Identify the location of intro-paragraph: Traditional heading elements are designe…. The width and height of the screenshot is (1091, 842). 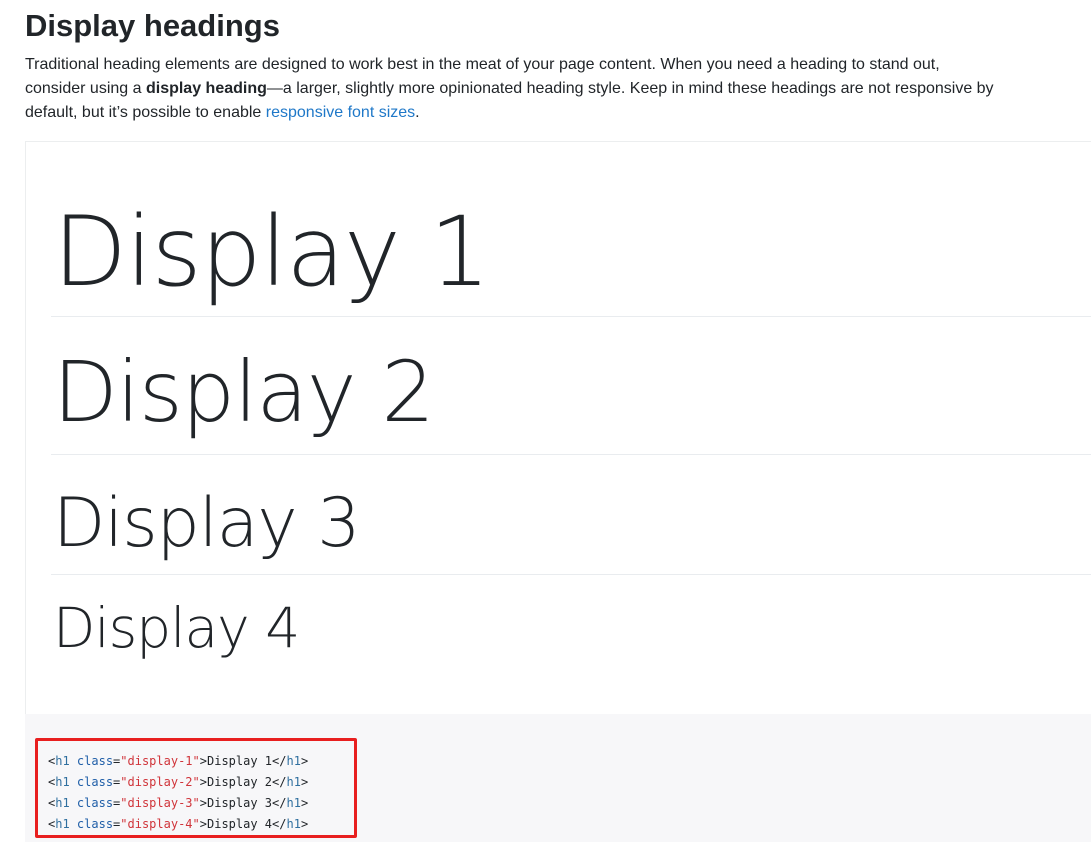
(525, 89).